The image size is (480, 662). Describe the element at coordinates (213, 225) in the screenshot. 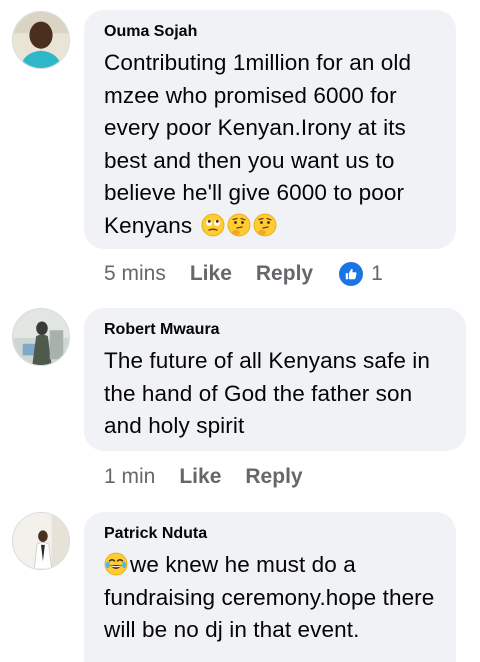

I see `face-with-rolling-eyes-emoji` at that location.